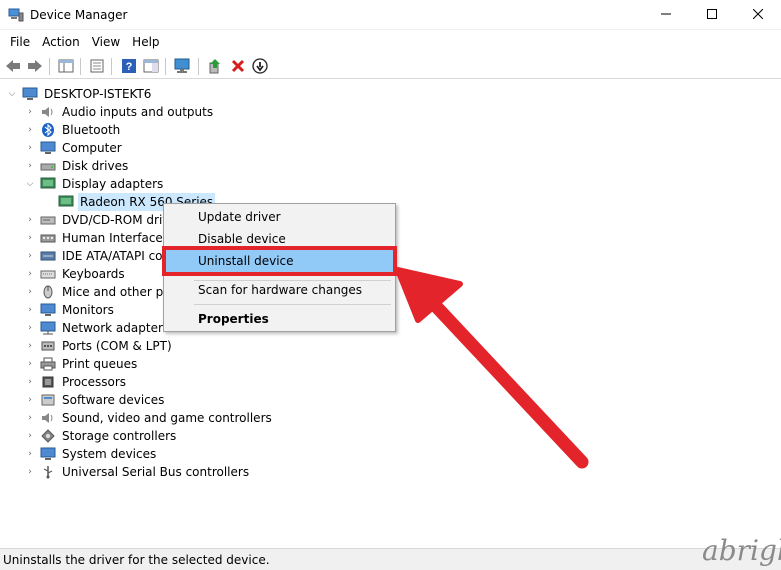 The height and width of the screenshot is (570, 781). Describe the element at coordinates (279, 319) in the screenshot. I see `ctx-properties: Properties` at that location.